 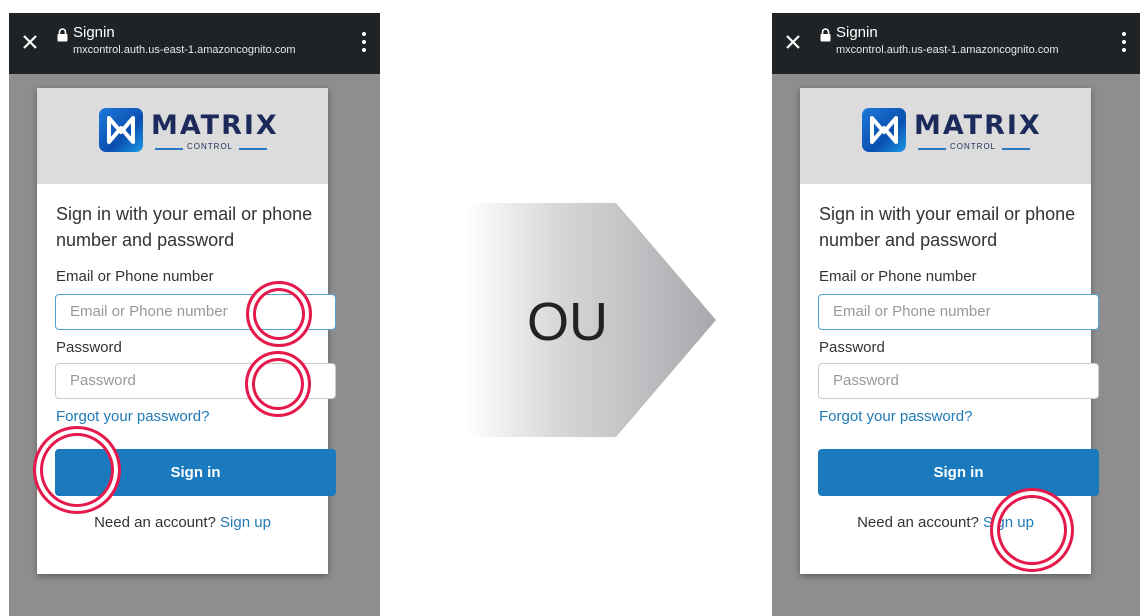 I want to click on email-field: Email or Phone number, so click(x=958, y=312).